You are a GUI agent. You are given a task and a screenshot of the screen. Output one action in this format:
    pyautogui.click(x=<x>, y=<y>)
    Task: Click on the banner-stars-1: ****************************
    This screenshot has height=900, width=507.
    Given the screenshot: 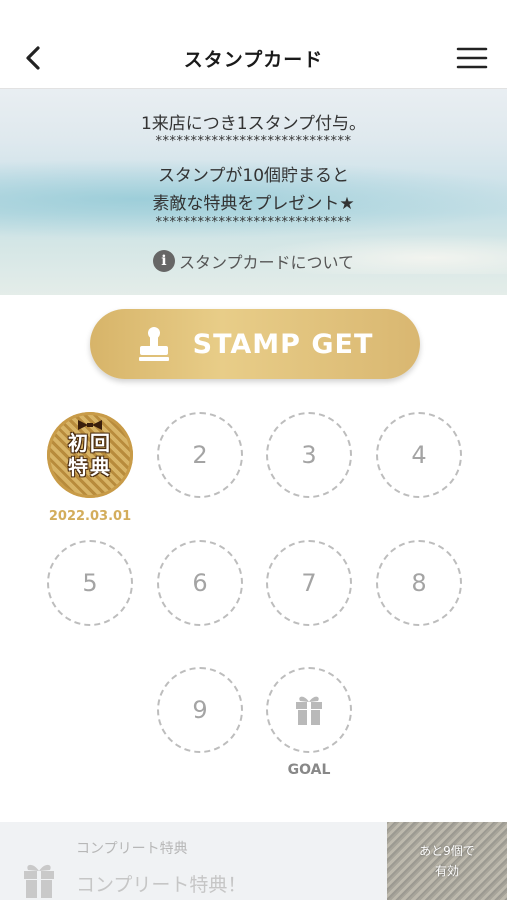 What is the action you would take?
    pyautogui.click(x=253, y=141)
    